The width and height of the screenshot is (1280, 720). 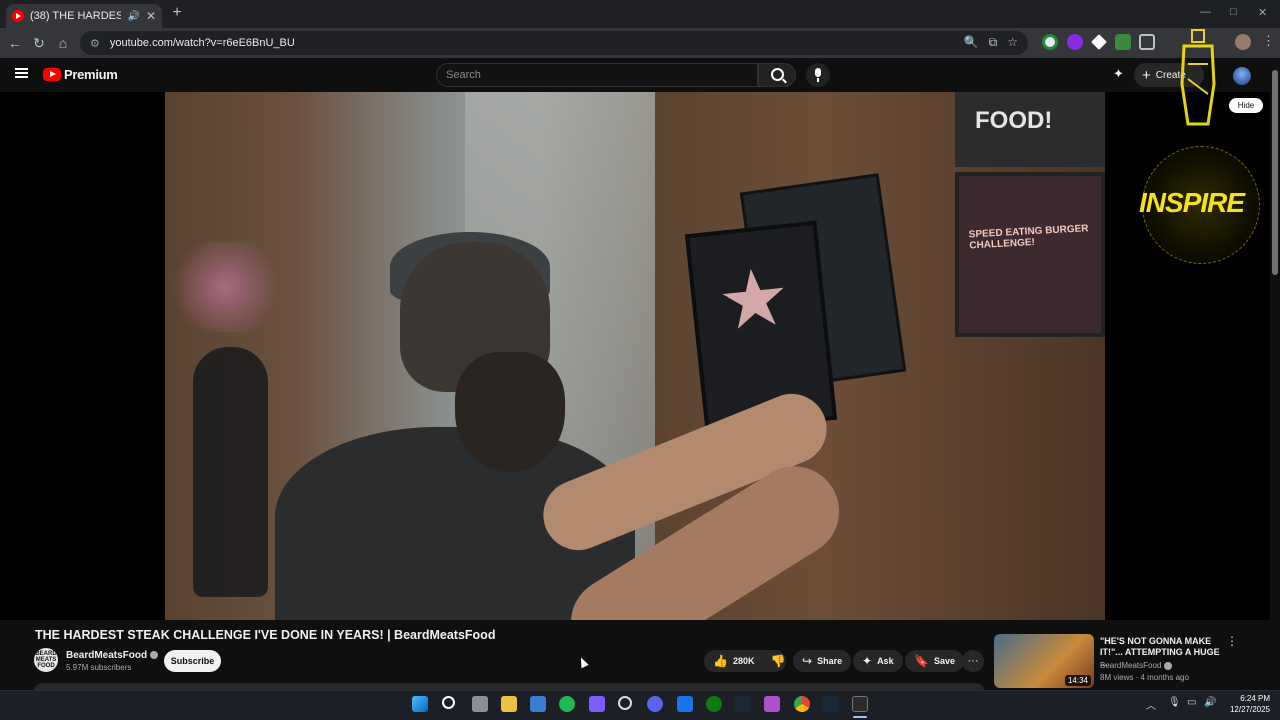 I want to click on mail-icon, so click(x=685, y=704).